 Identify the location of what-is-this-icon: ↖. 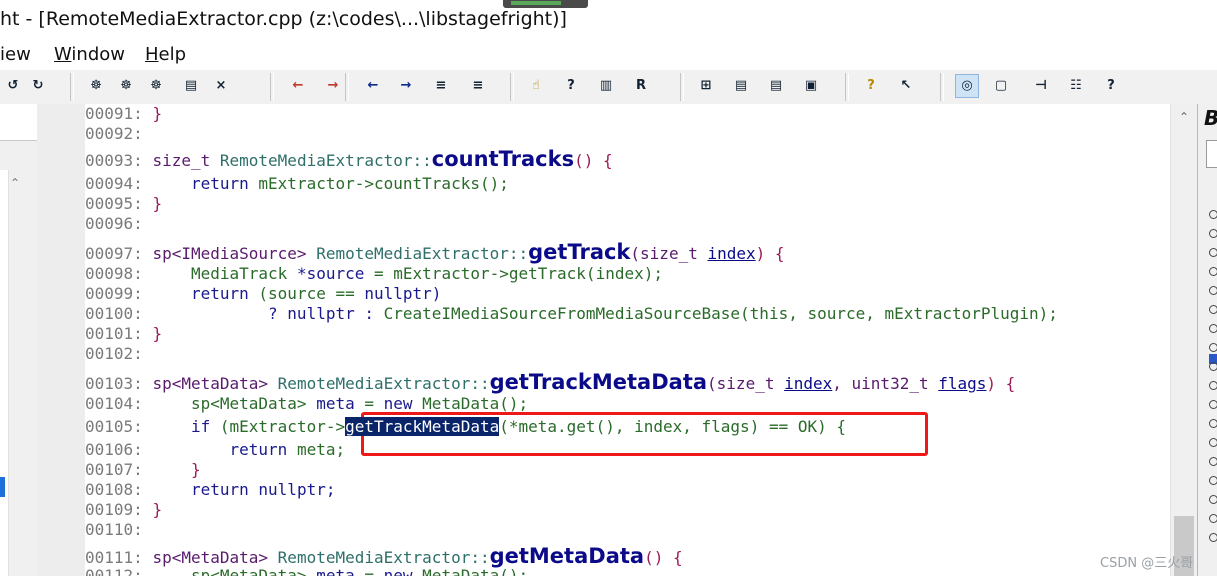
(906, 86).